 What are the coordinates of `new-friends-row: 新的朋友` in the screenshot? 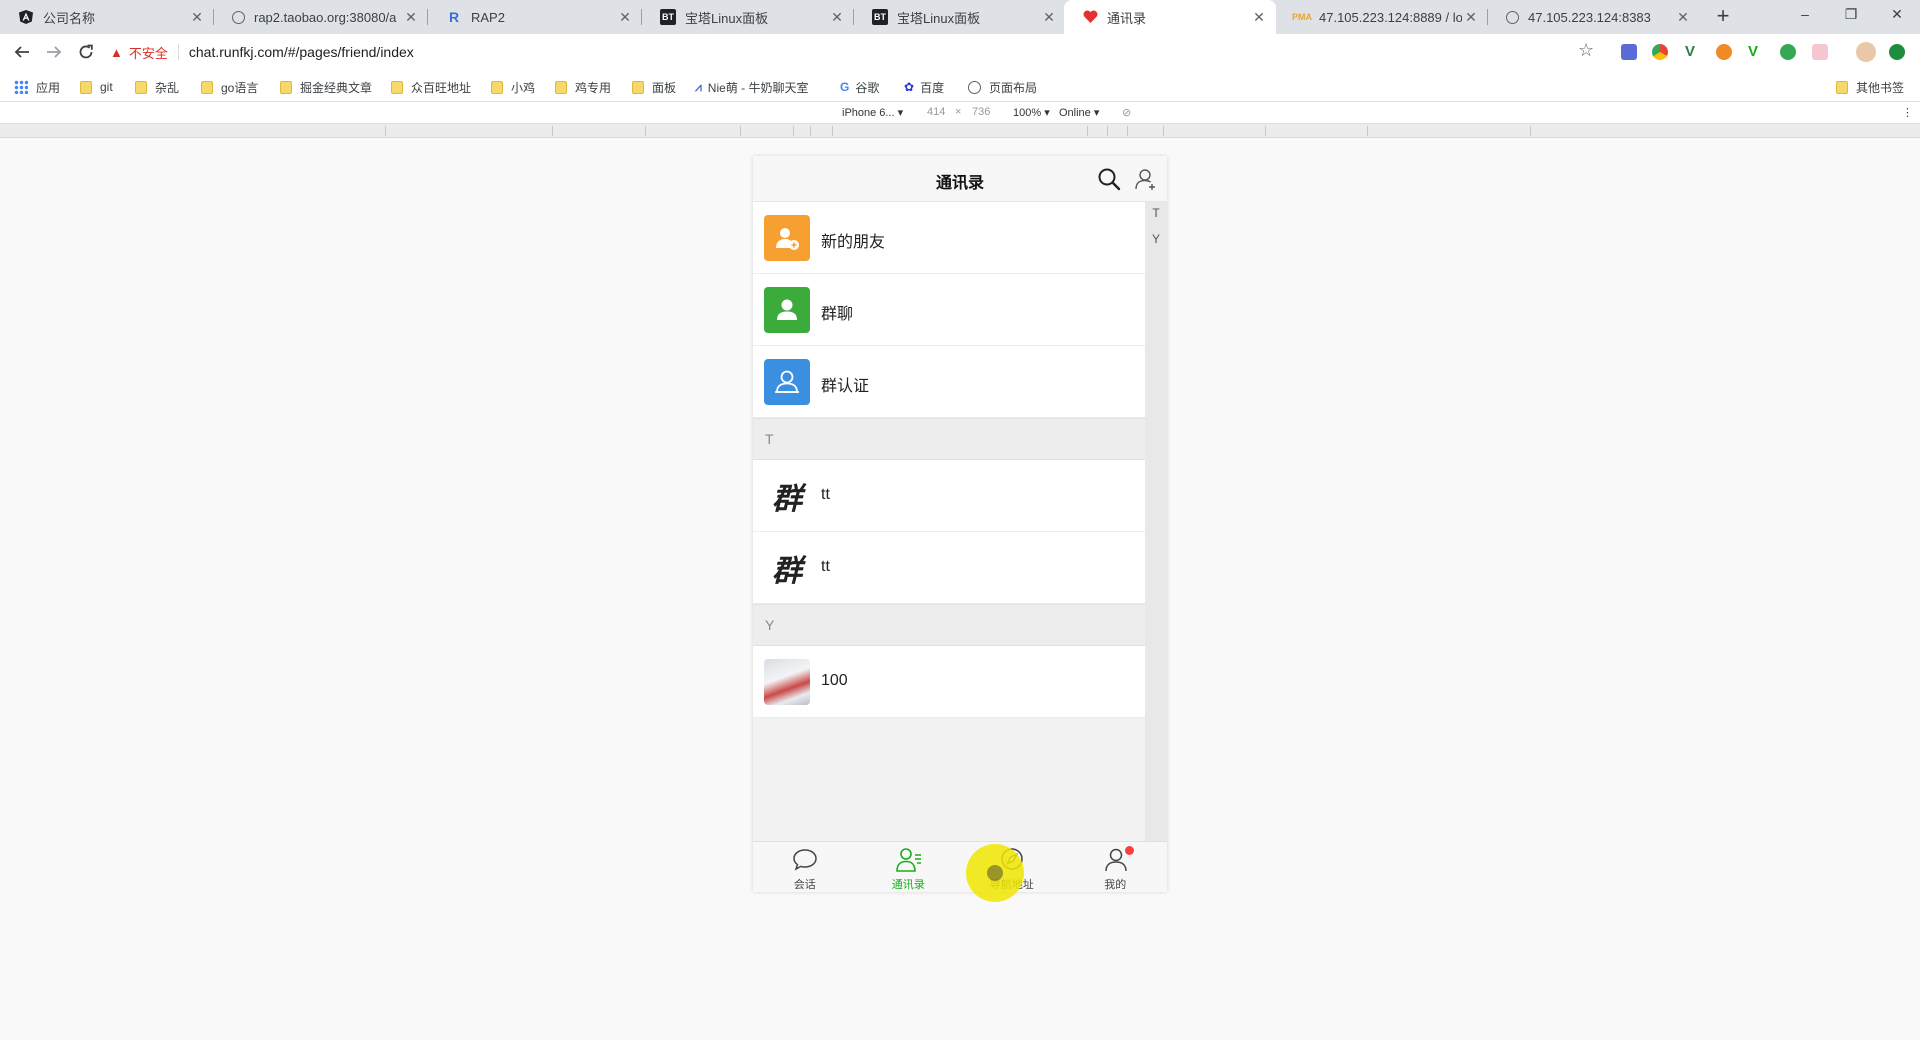 It's located at (949, 238).